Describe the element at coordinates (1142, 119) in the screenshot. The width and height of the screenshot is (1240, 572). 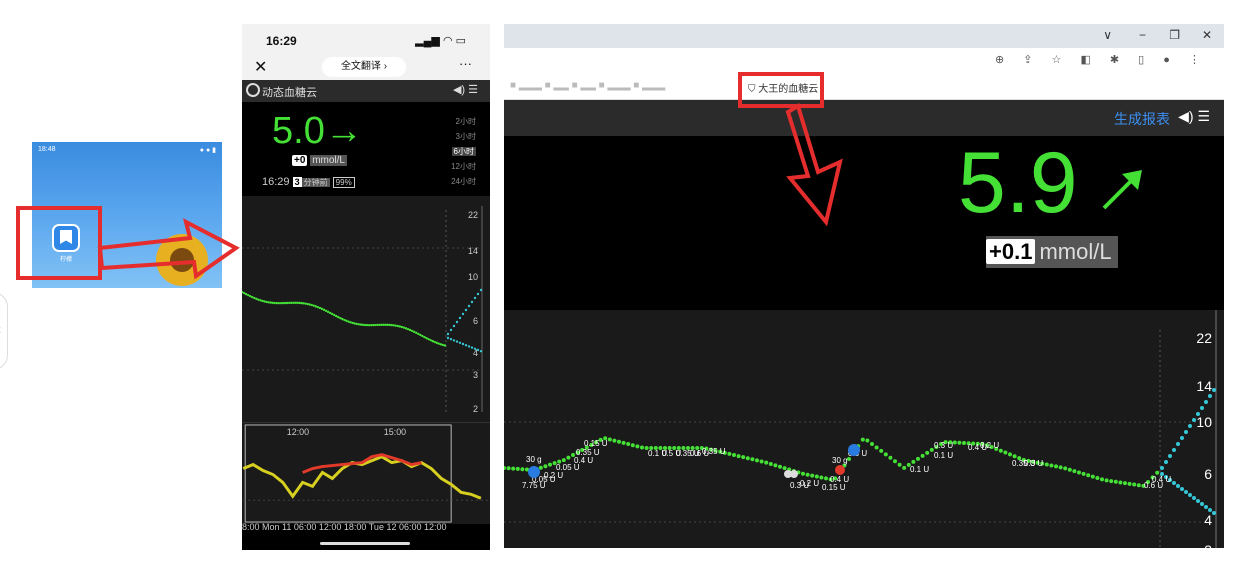
I see `generate-report-link: 生成报表` at that location.